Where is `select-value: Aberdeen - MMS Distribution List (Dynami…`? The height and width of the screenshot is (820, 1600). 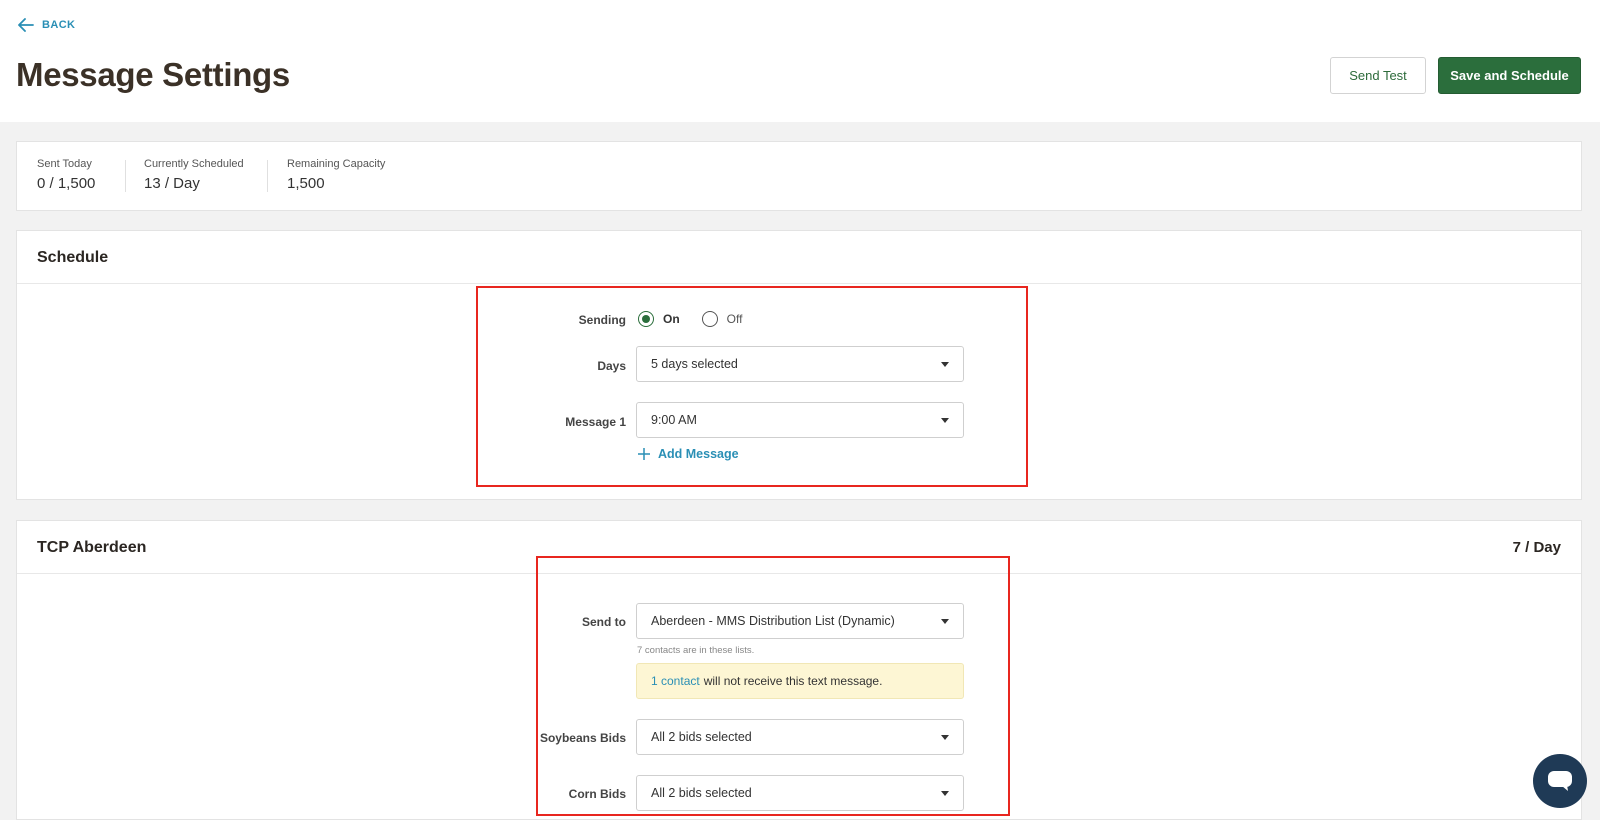 select-value: Aberdeen - MMS Distribution List (Dynami… is located at coordinates (773, 621).